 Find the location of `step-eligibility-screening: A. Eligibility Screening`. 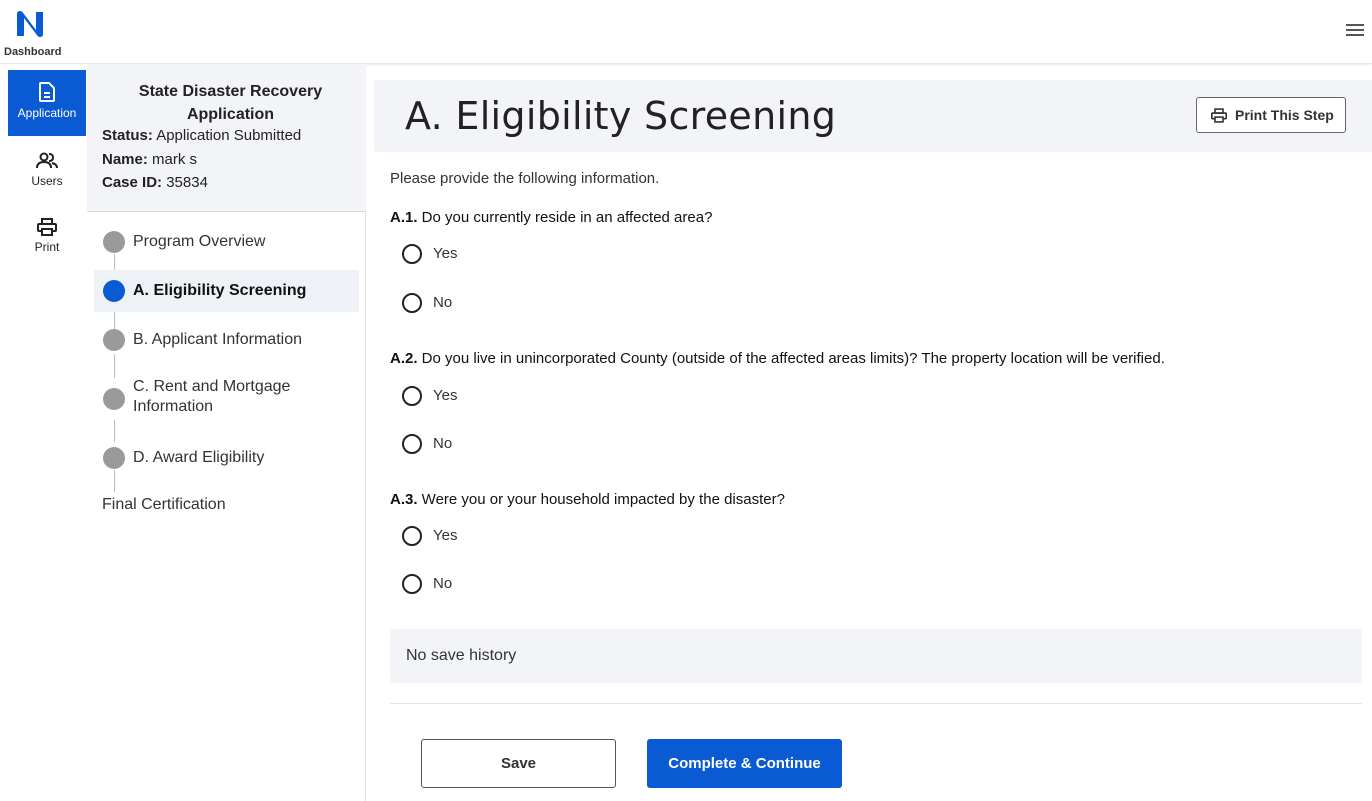

step-eligibility-screening: A. Eligibility Screening is located at coordinates (226, 291).